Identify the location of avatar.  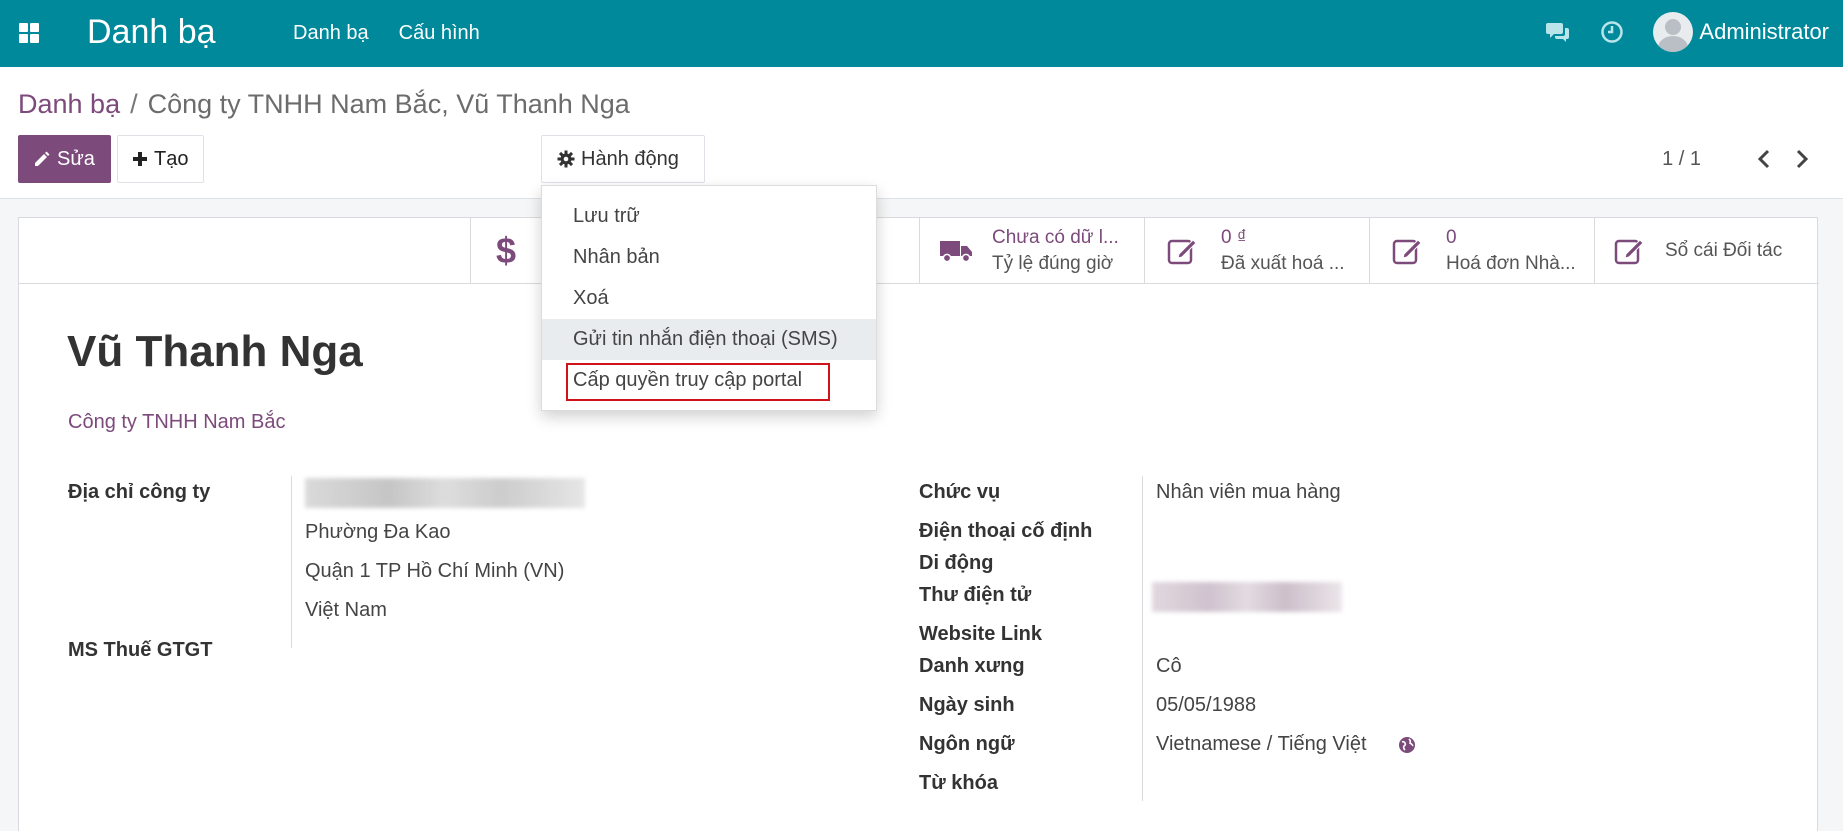
(1673, 32).